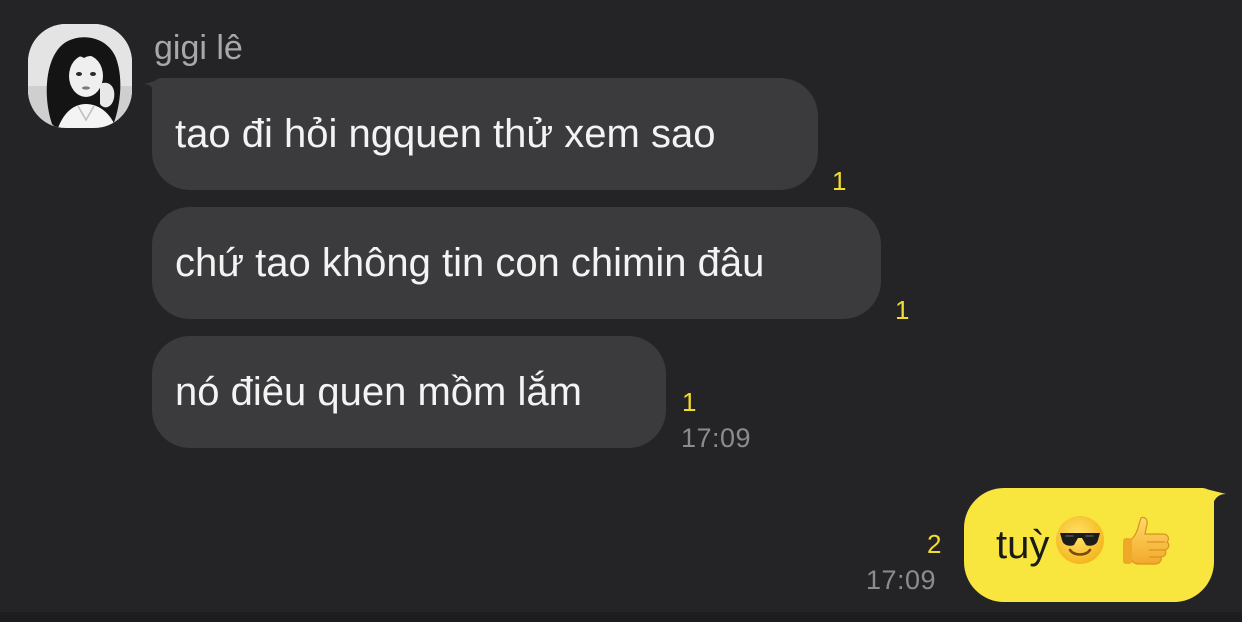 This screenshot has height=622, width=1242. I want to click on message-bubble: tao đi hỏi ngquen thử xem sao, so click(485, 134).